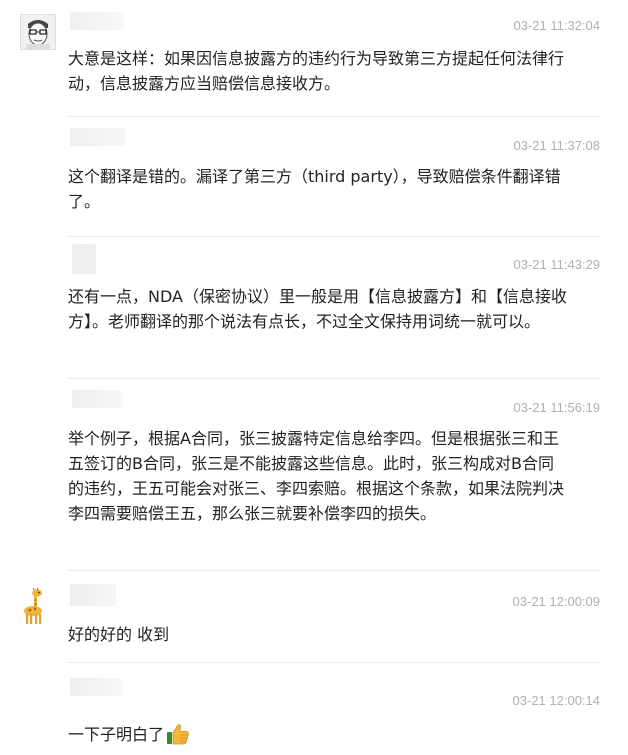 The height and width of the screenshot is (755, 628). I want to click on message-timestamp: 03-21 11:37:08, so click(557, 145).